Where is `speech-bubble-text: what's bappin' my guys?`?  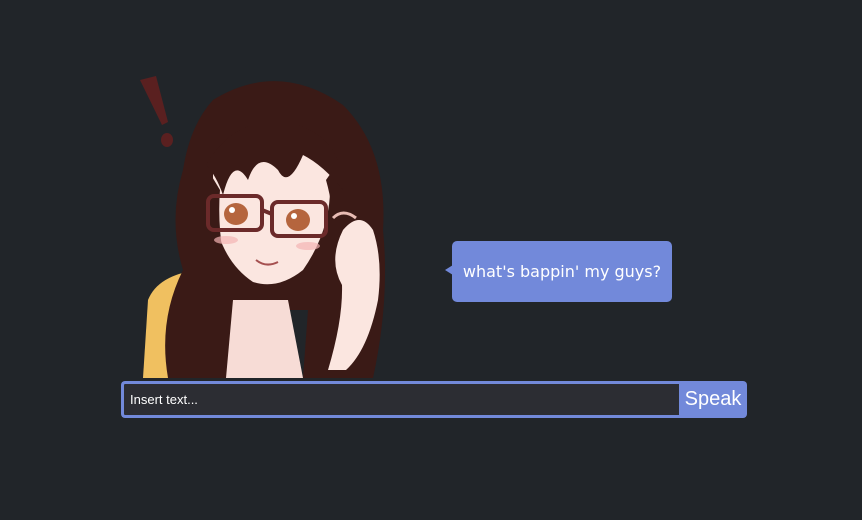 speech-bubble-text: what's bappin' my guys? is located at coordinates (562, 271).